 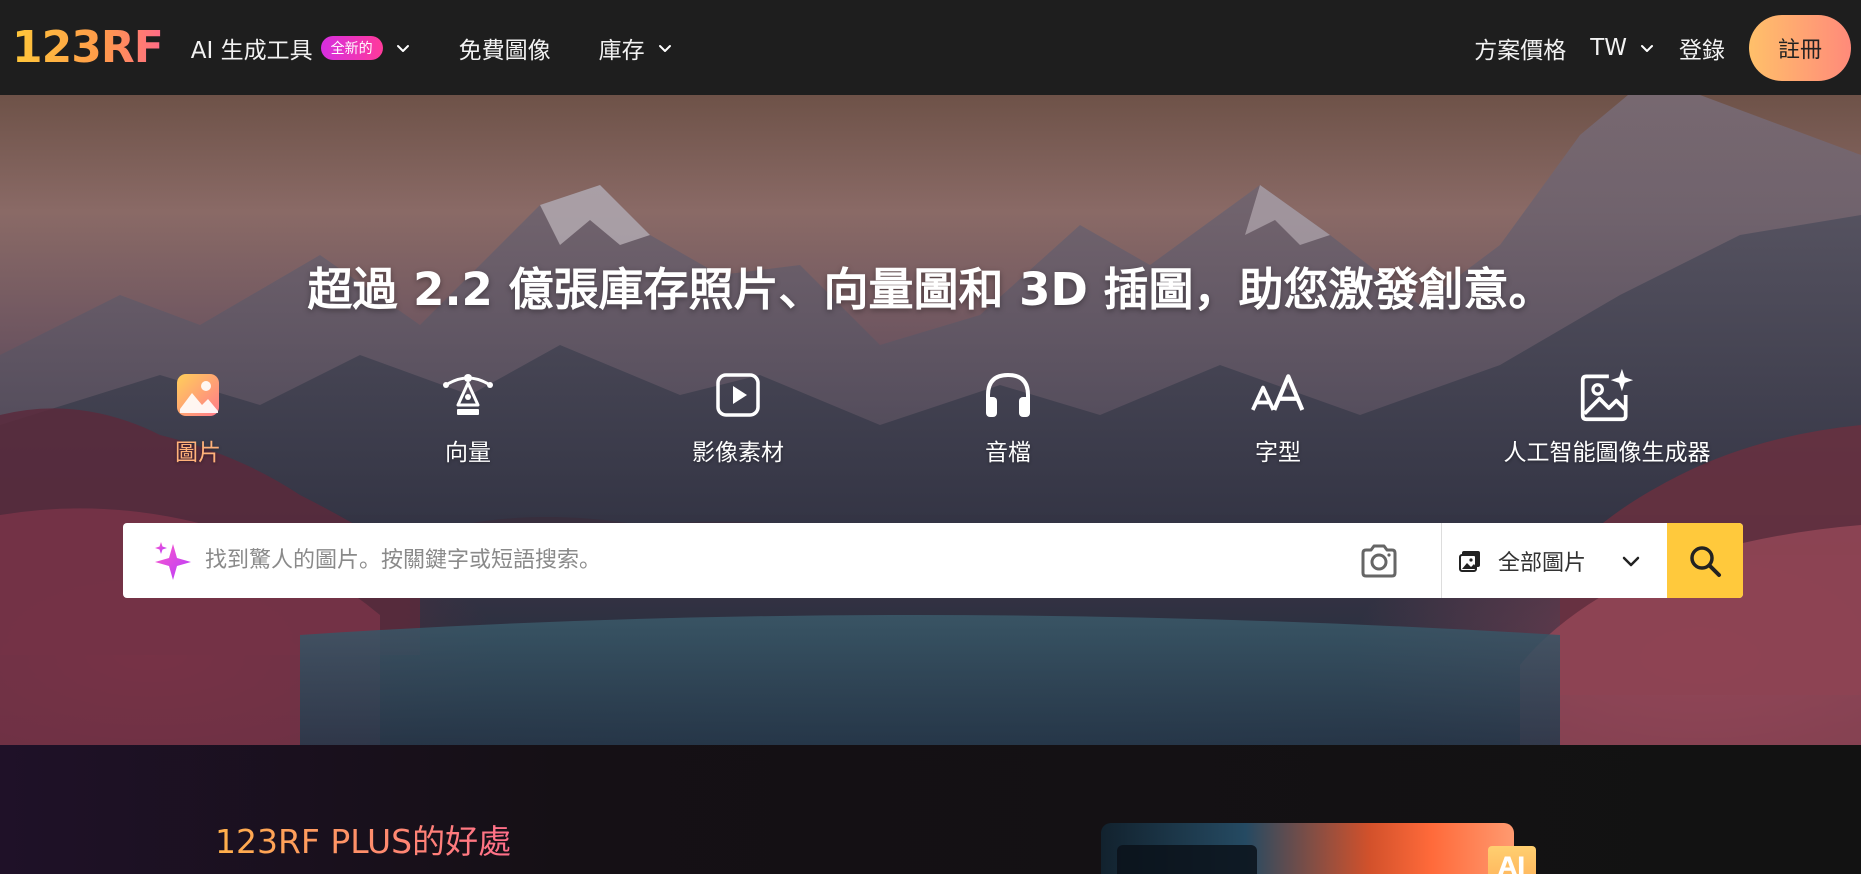 I want to click on login-link: 登錄, so click(x=1702, y=48).